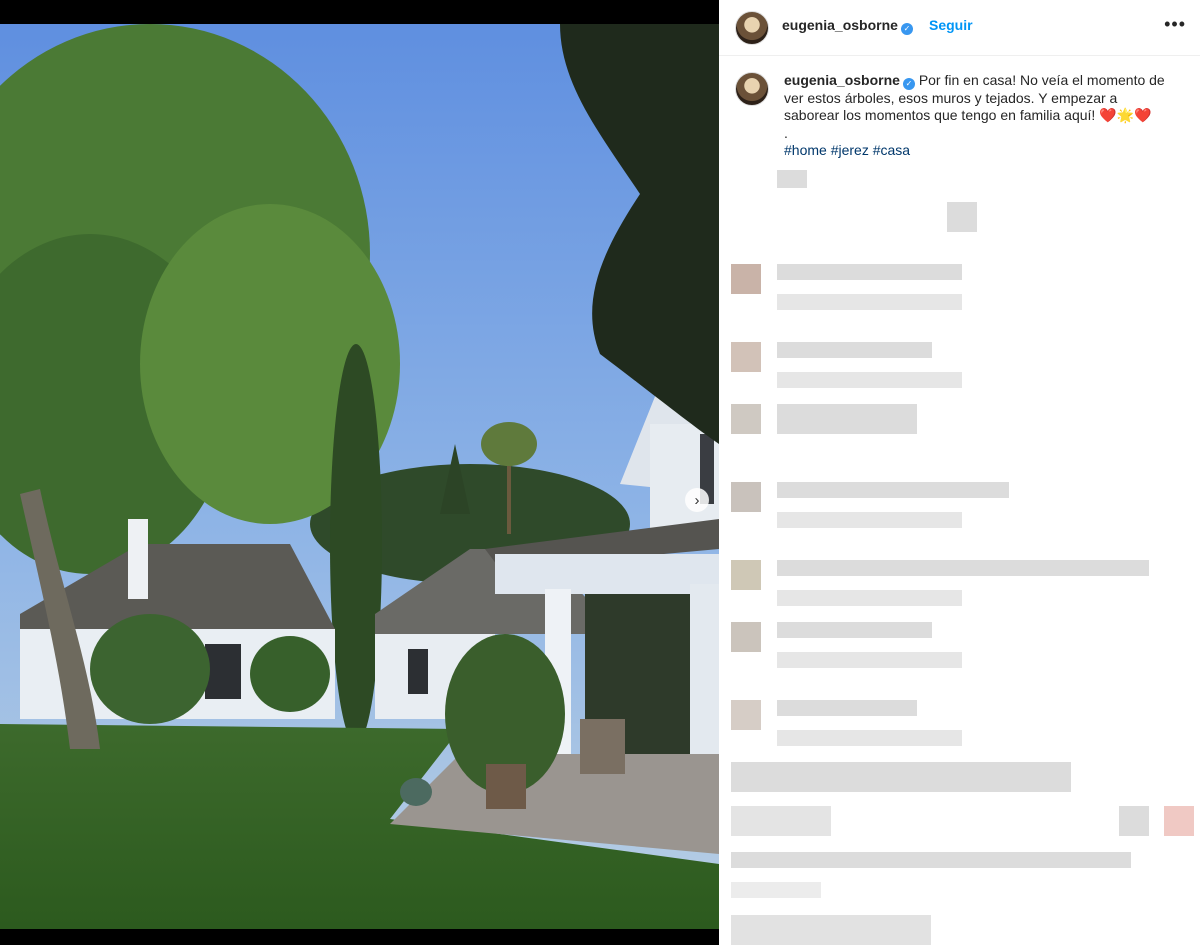  I want to click on caption-avatar, so click(752, 89).